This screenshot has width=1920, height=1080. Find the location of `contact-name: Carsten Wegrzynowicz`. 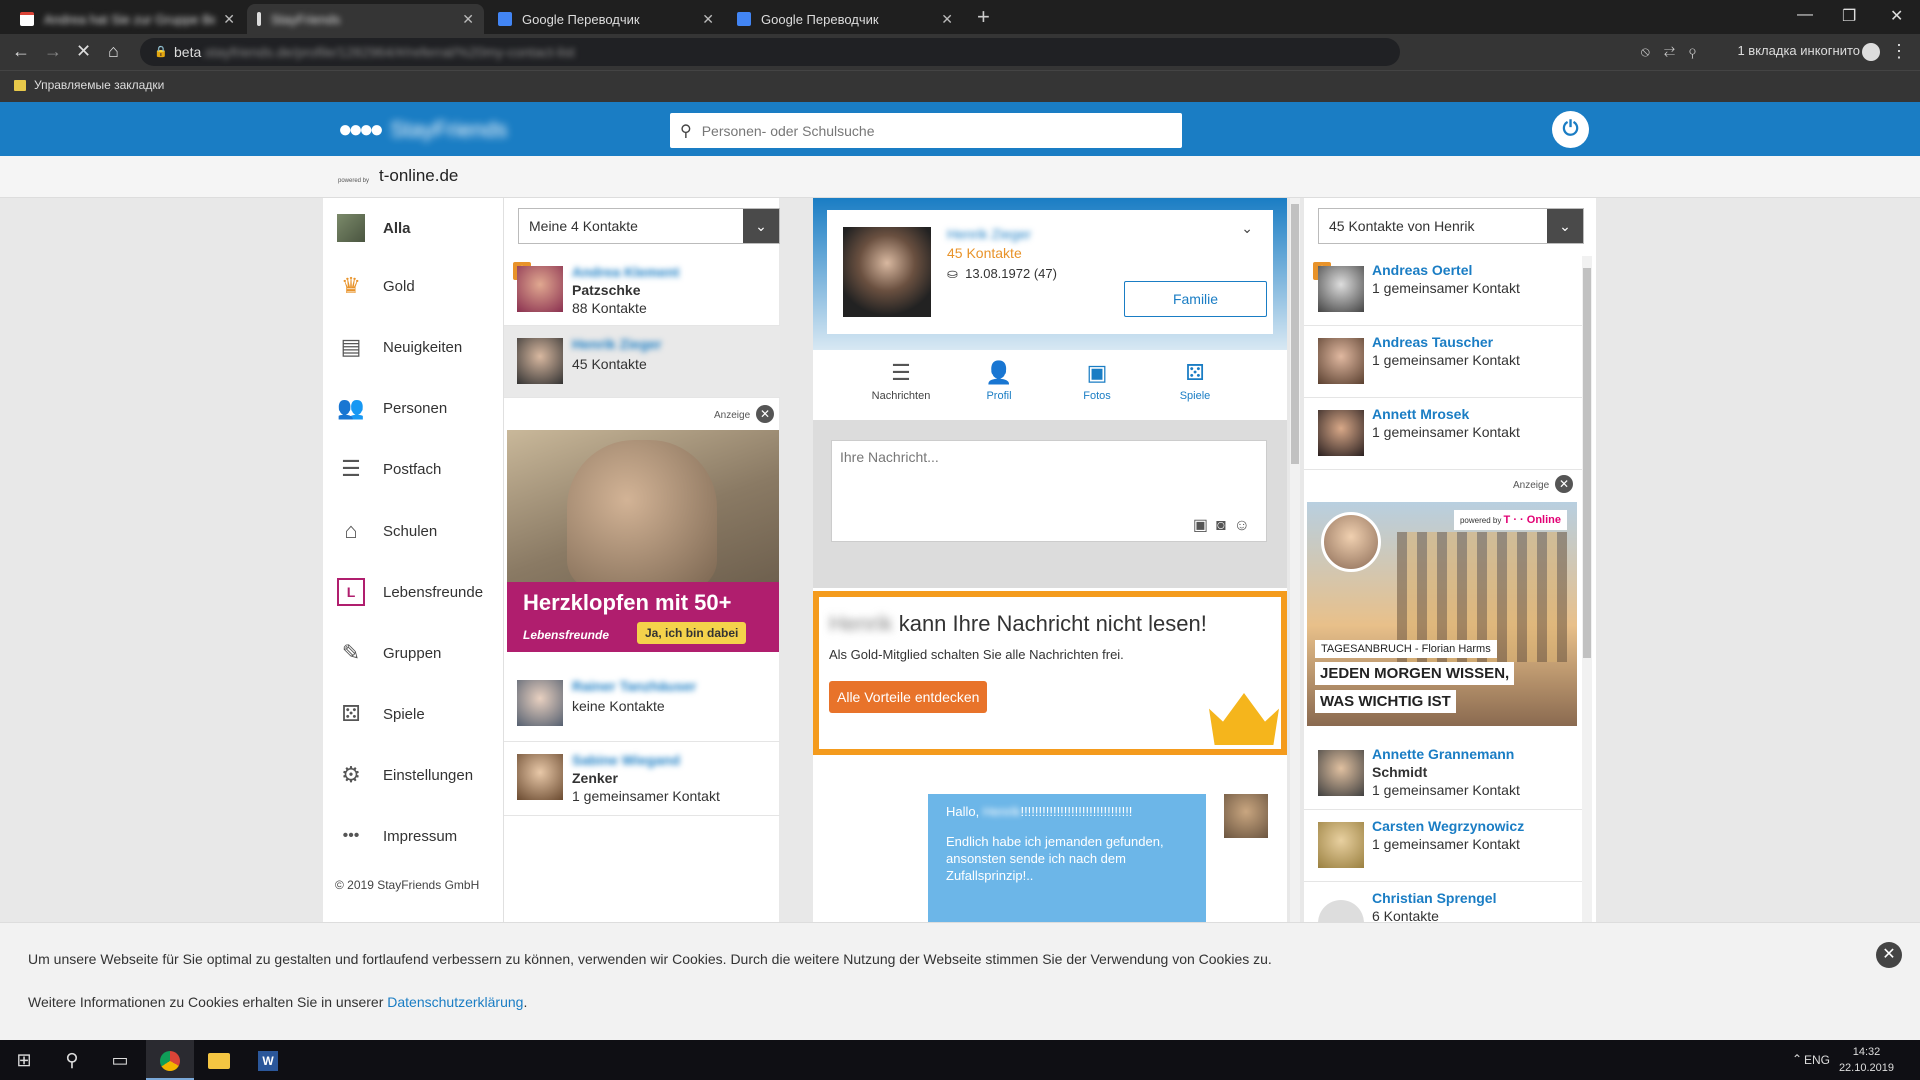

contact-name: Carsten Wegrzynowicz is located at coordinates (1448, 826).